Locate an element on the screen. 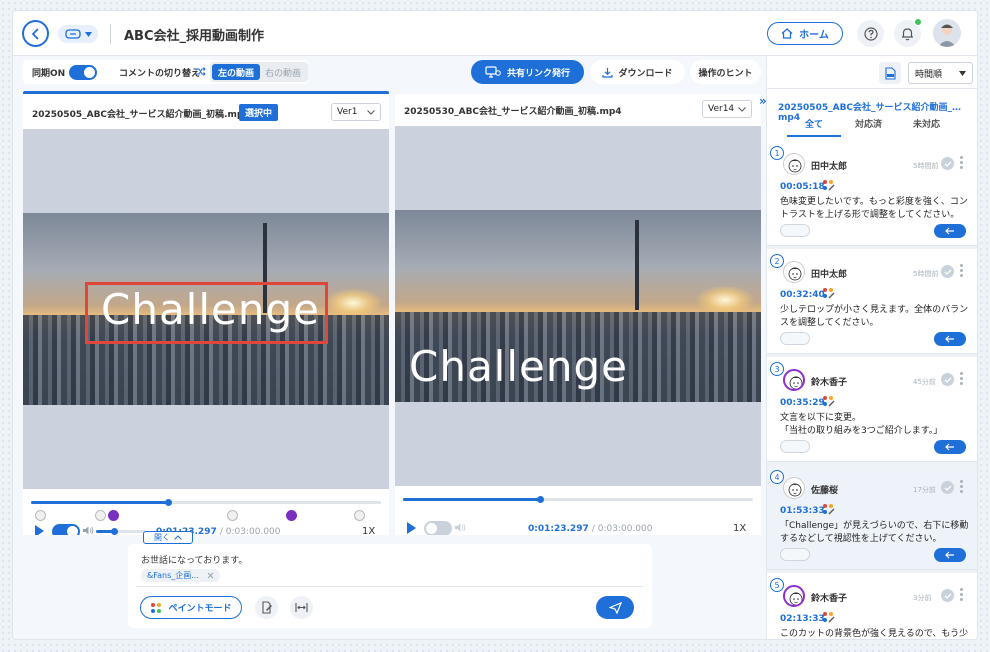 The height and width of the screenshot is (652, 990). toggle-knob is located at coordinates (89, 72).